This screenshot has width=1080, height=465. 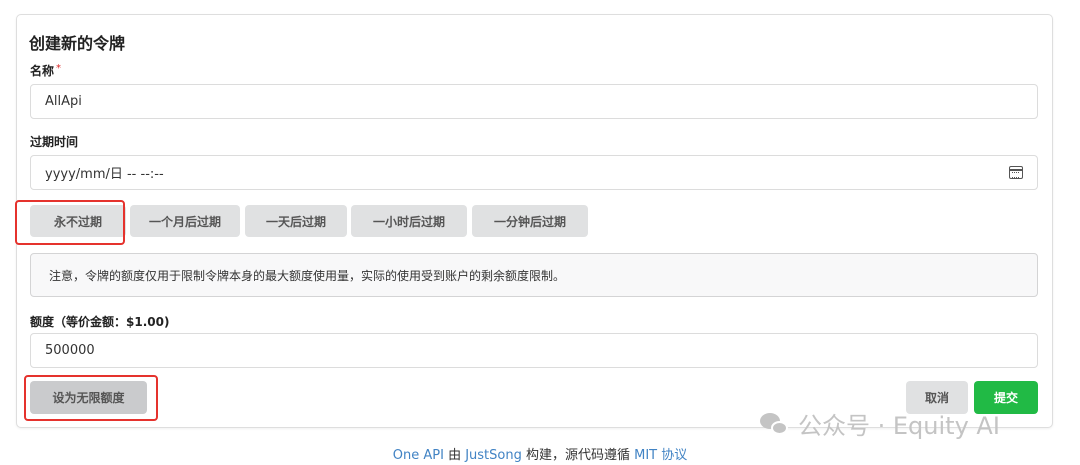 I want to click on calendar-icon, so click(x=1016, y=172).